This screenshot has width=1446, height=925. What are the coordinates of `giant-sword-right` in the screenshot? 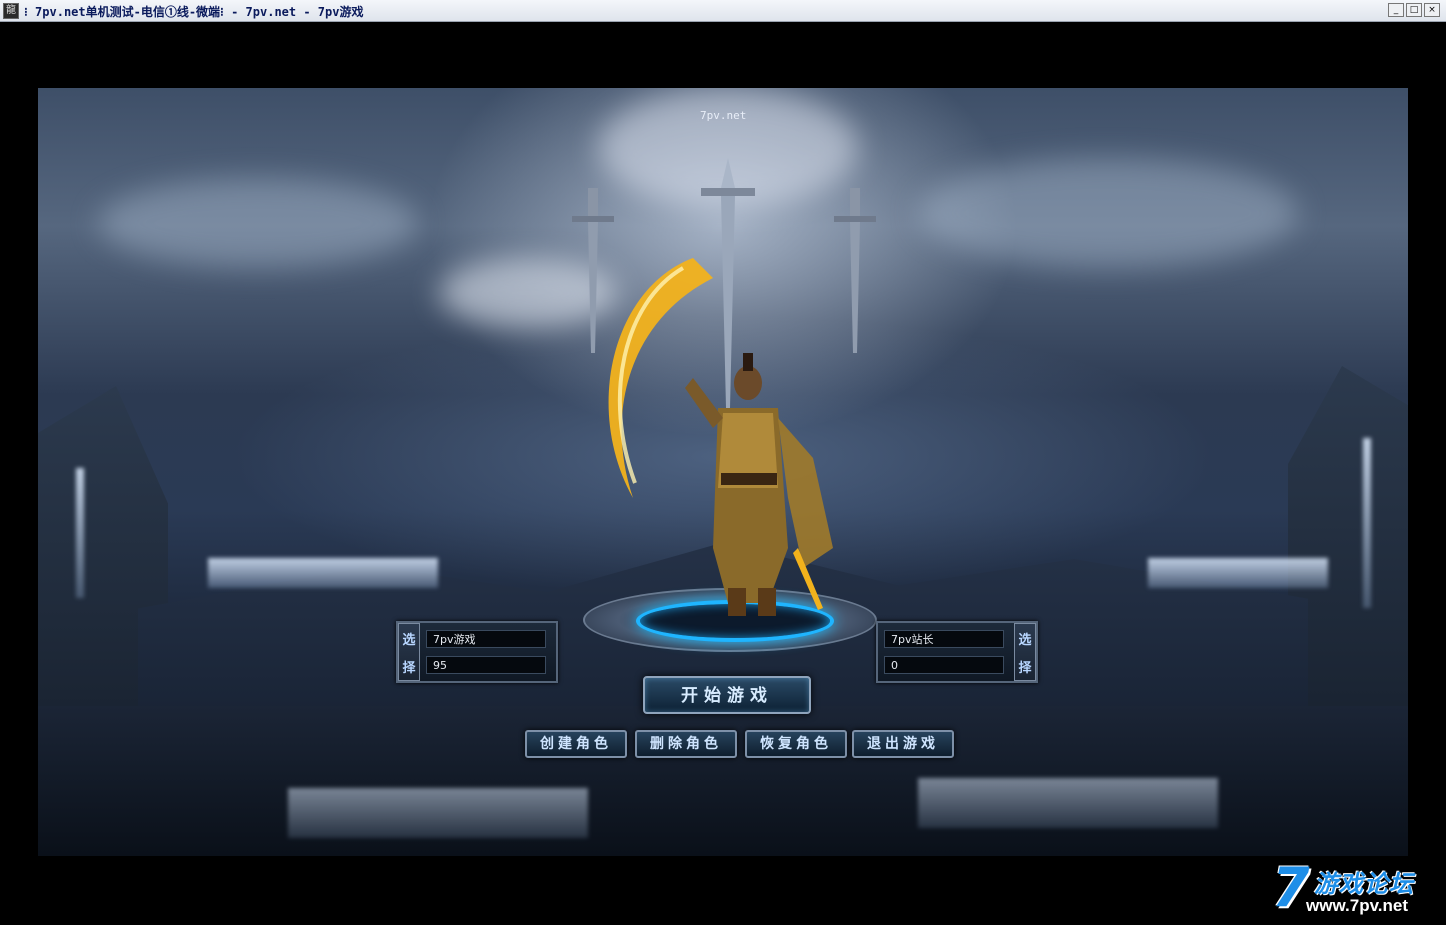 It's located at (855, 270).